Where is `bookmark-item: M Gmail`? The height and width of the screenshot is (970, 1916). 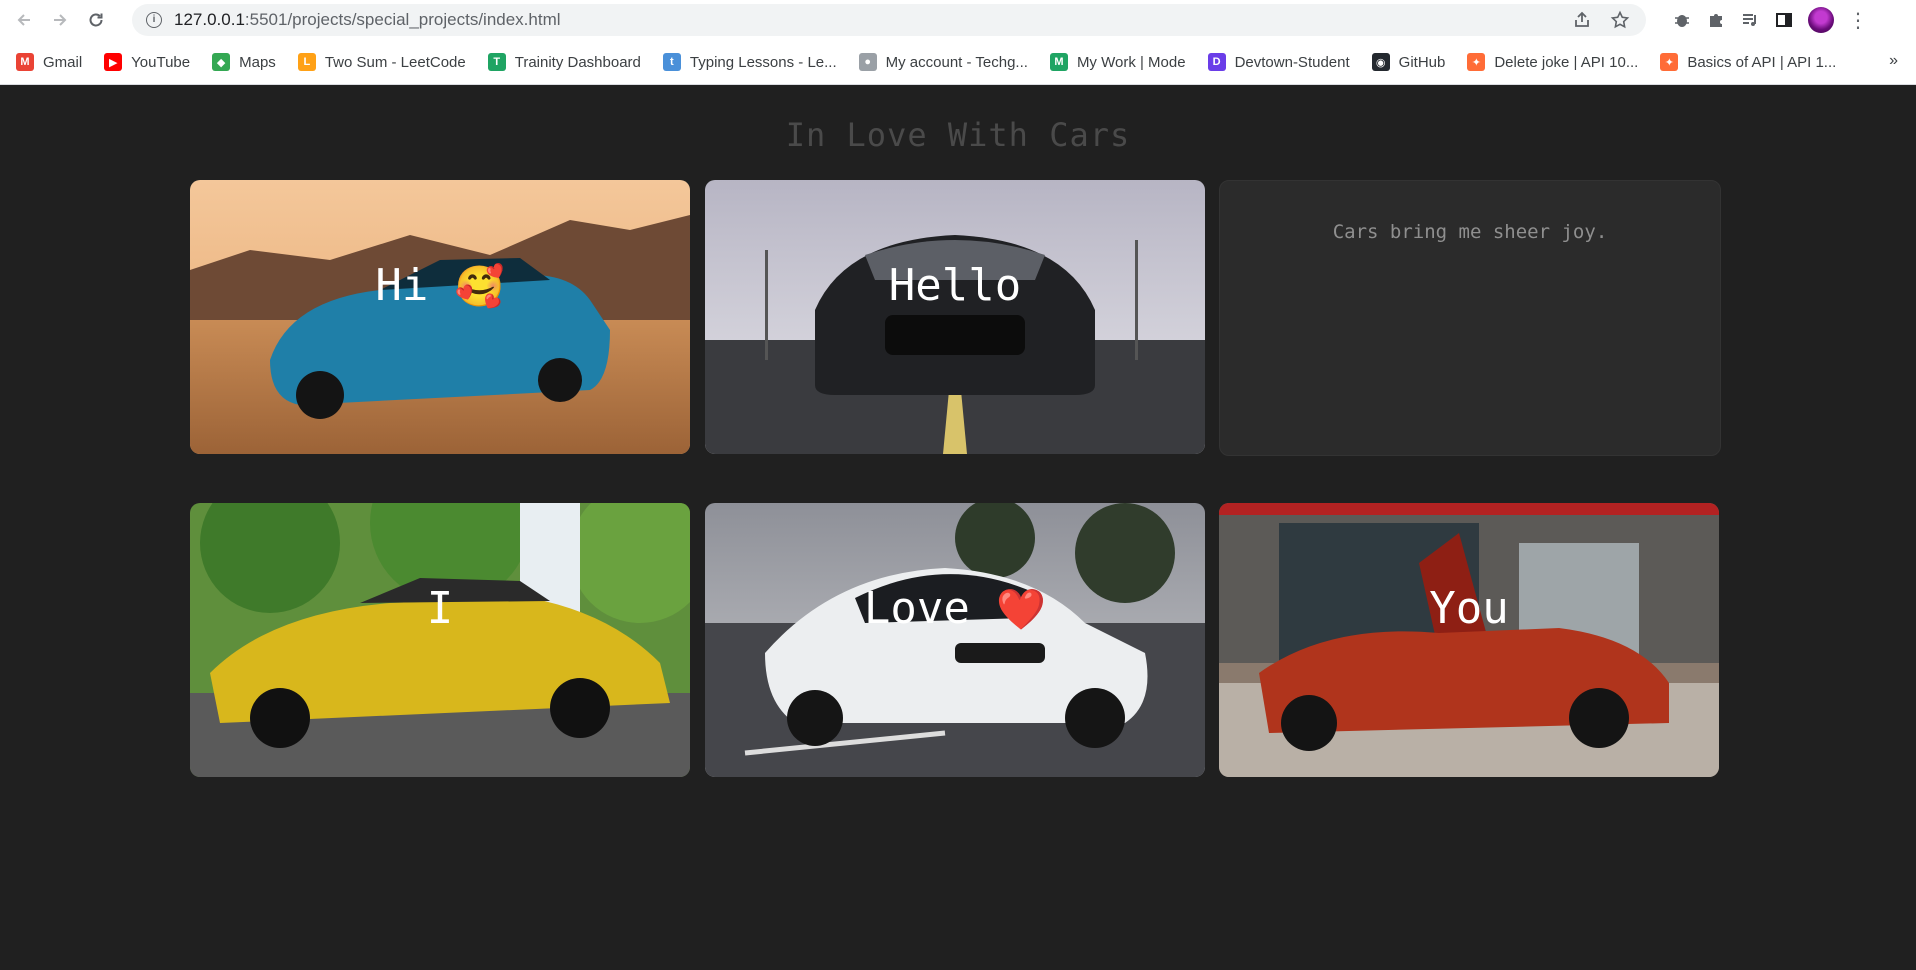 bookmark-item: M Gmail is located at coordinates (49, 62).